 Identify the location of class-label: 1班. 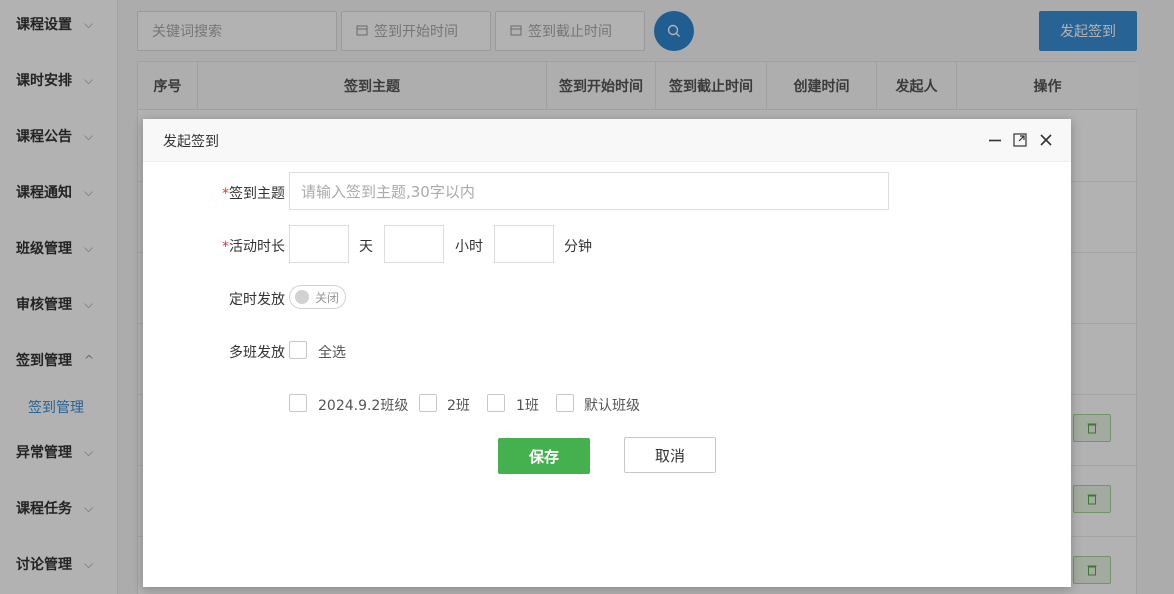
(527, 406).